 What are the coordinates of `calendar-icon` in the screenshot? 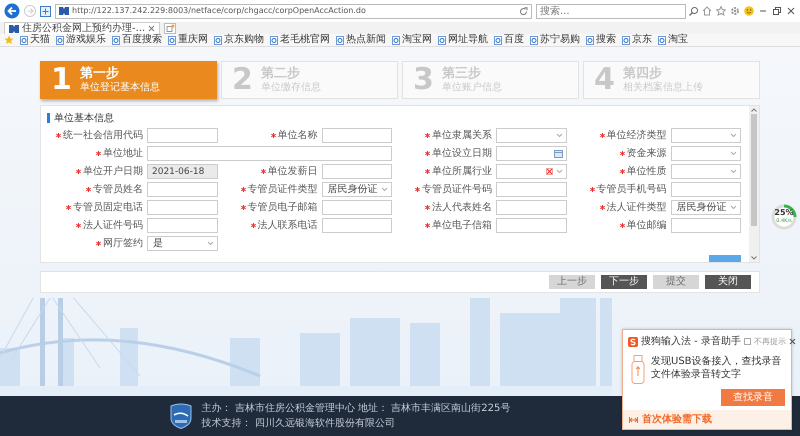 It's located at (558, 154).